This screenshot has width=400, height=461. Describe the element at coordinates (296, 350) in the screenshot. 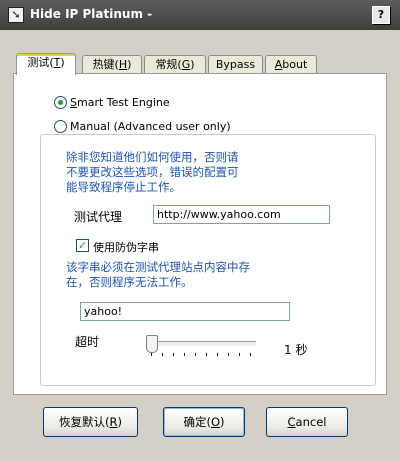

I see `timeout-value: 1 秒` at that location.